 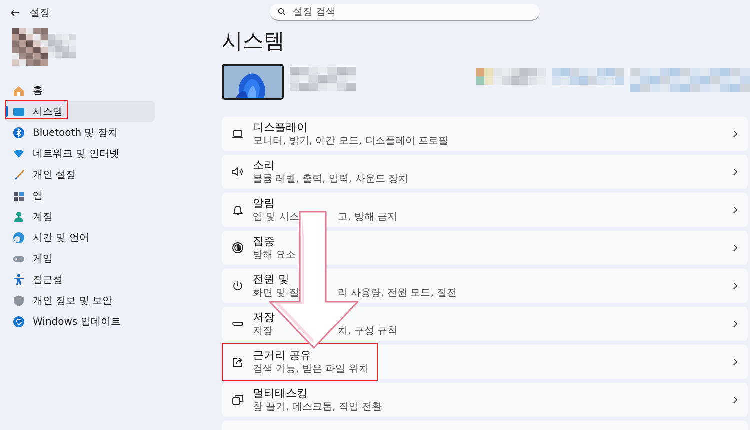 What do you see at coordinates (238, 134) in the screenshot?
I see `laptop-icon` at bounding box center [238, 134].